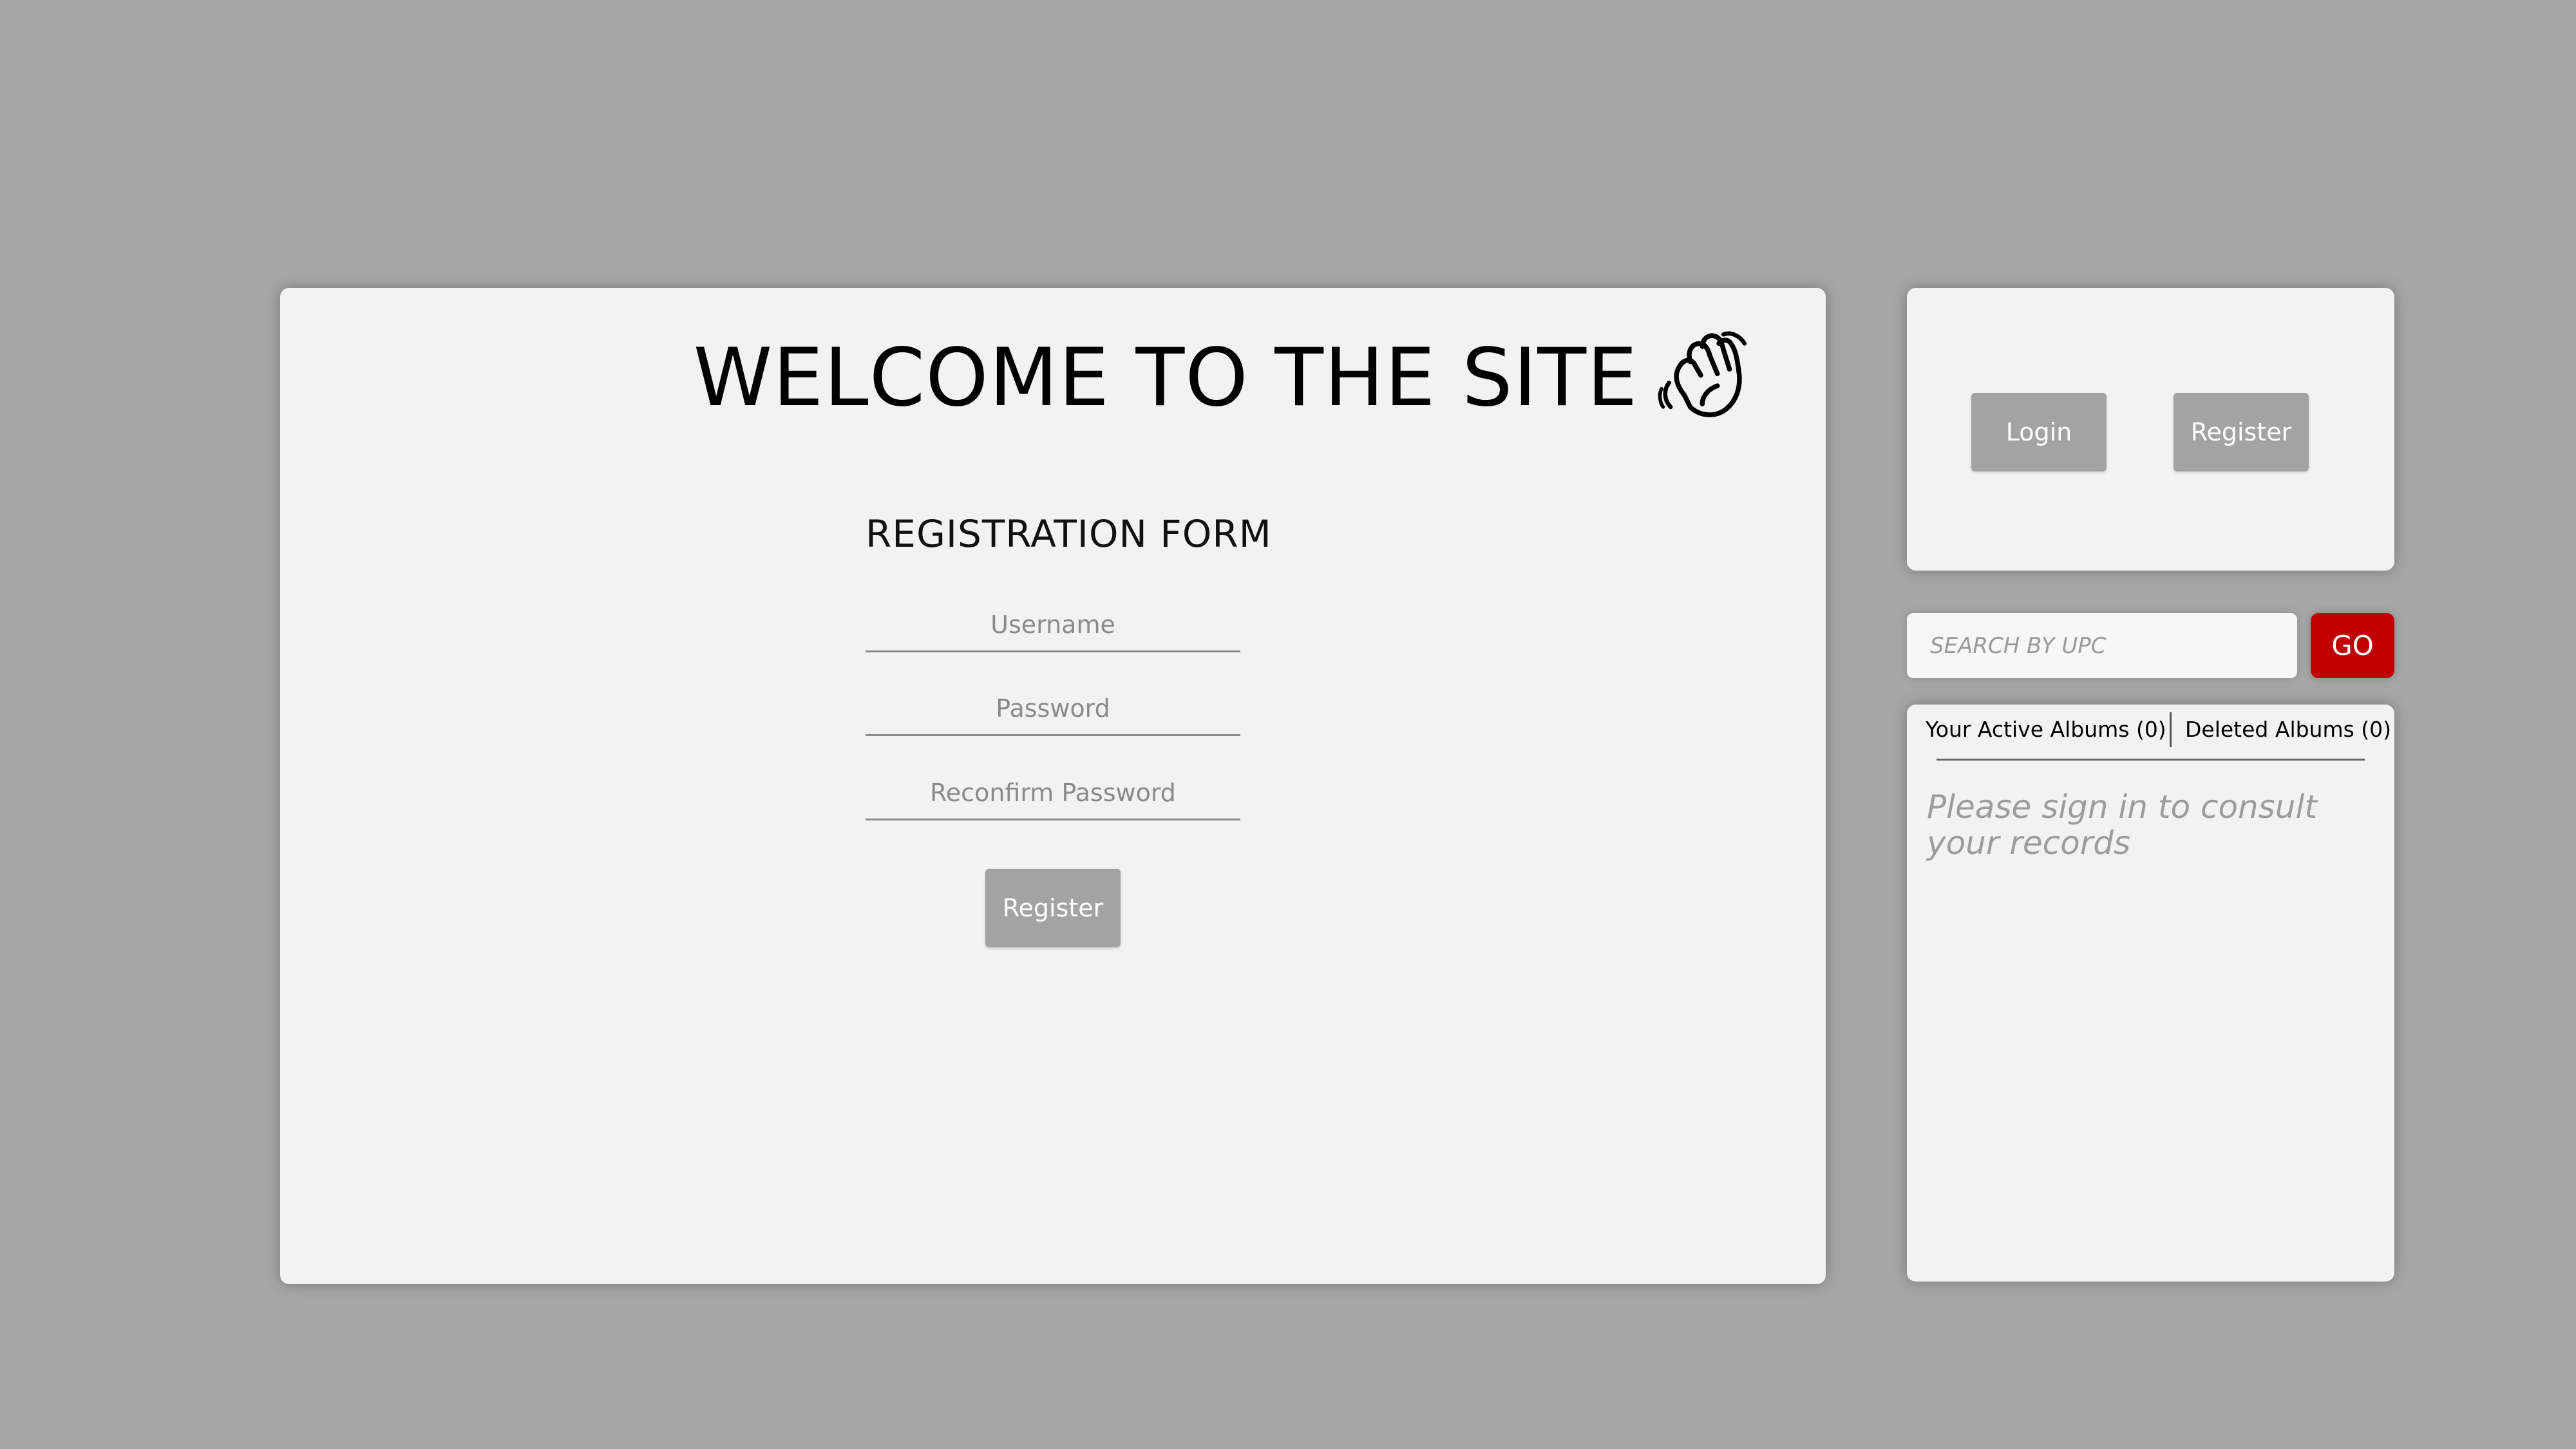  I want to click on go-button: GO, so click(2353, 645).